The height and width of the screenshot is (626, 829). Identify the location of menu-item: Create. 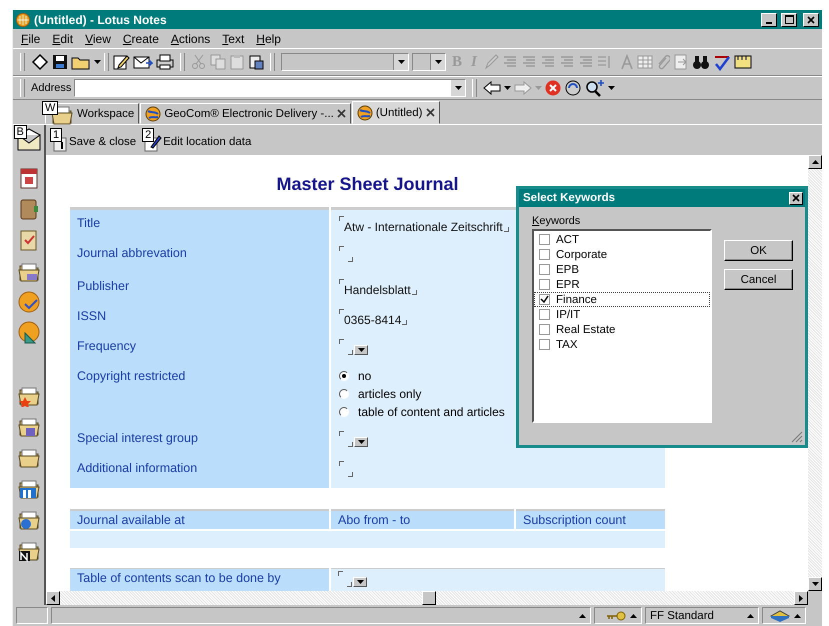
(140, 39).